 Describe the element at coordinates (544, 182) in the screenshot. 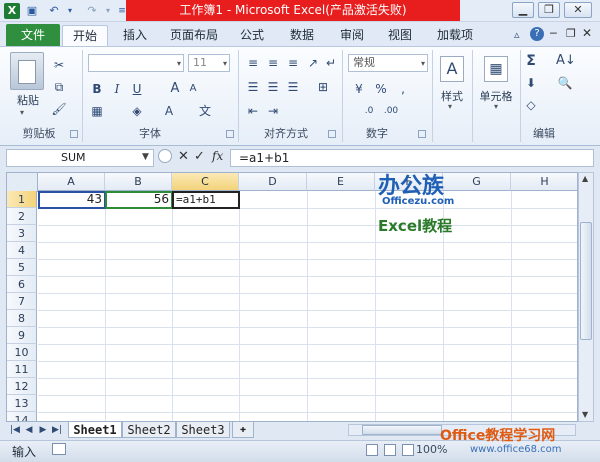

I see `column-header-h: H` at that location.